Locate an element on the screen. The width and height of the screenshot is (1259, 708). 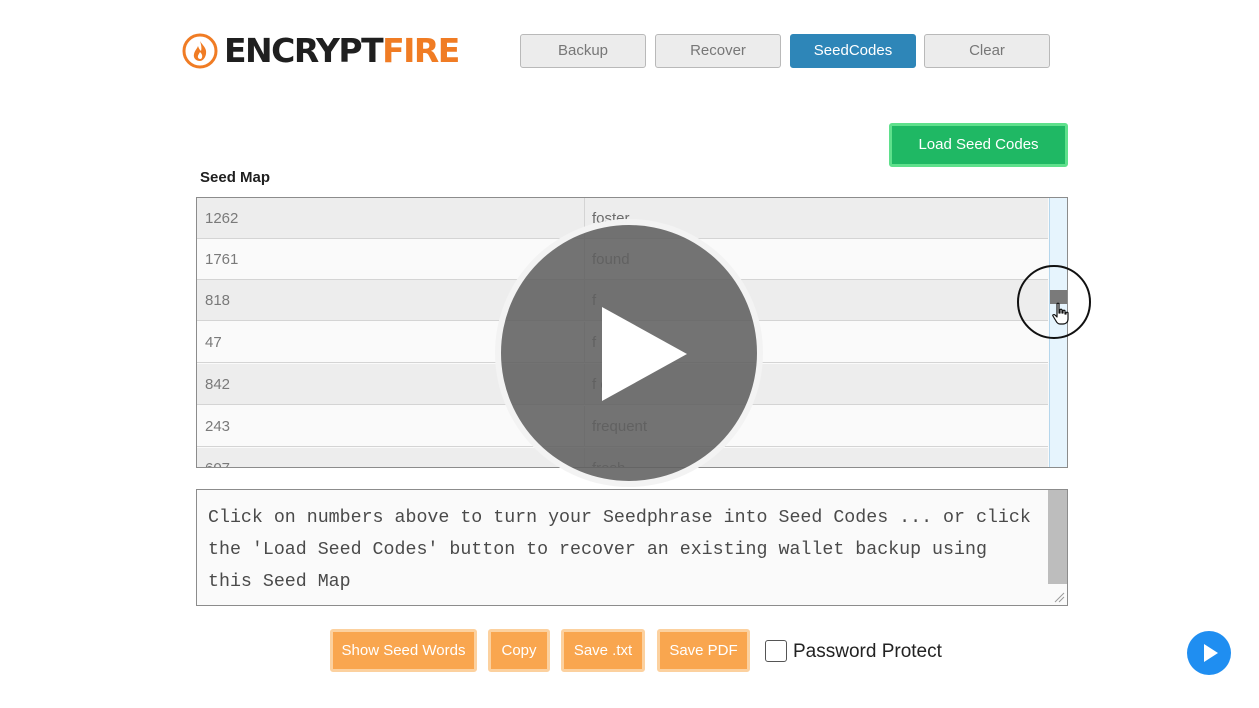
load-seed-codes-button: Load Seed Codes is located at coordinates (978, 145).